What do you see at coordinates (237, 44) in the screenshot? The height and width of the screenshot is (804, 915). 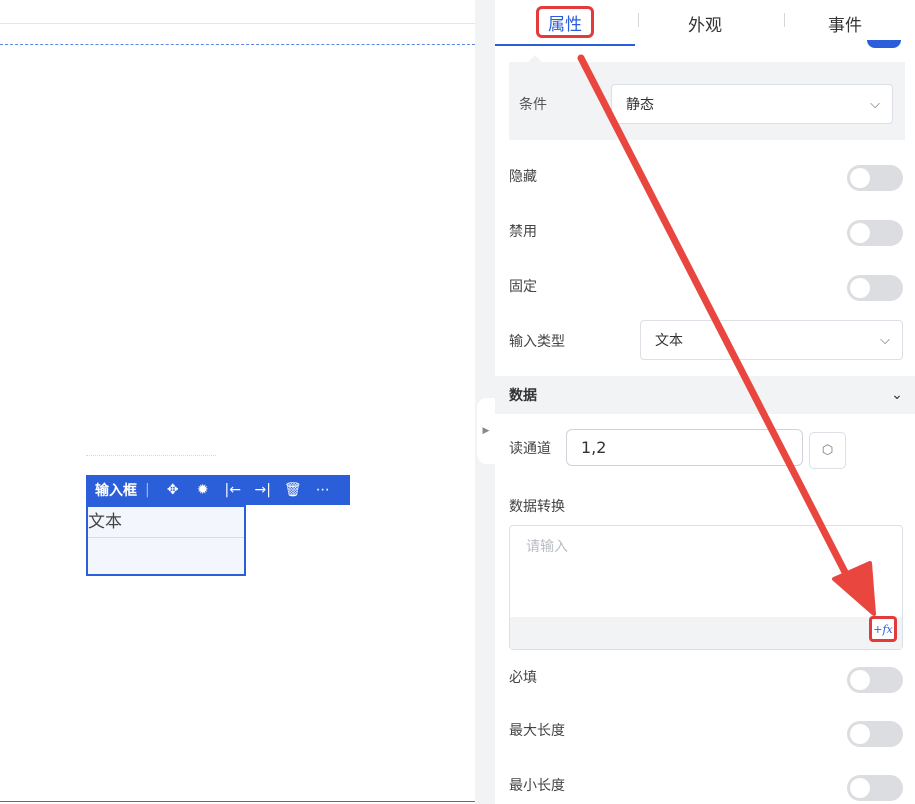 I see `canvas-guide-line` at bounding box center [237, 44].